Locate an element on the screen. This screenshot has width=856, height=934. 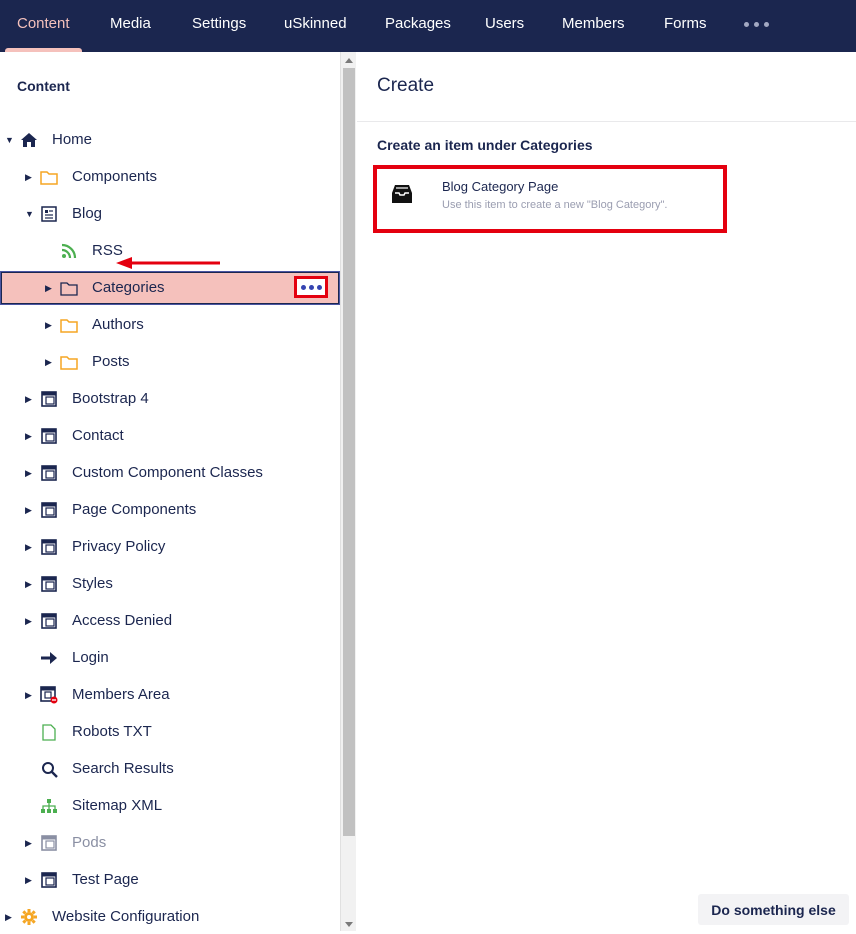
nav-forms: Forms is located at coordinates (685, 26).